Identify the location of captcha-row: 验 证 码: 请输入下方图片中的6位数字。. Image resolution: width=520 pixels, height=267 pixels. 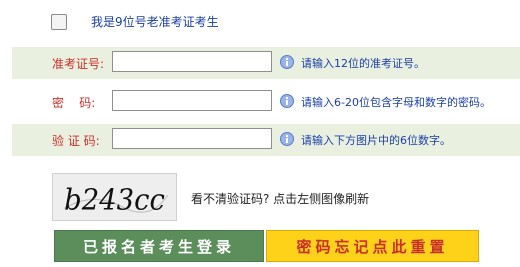
(266, 140).